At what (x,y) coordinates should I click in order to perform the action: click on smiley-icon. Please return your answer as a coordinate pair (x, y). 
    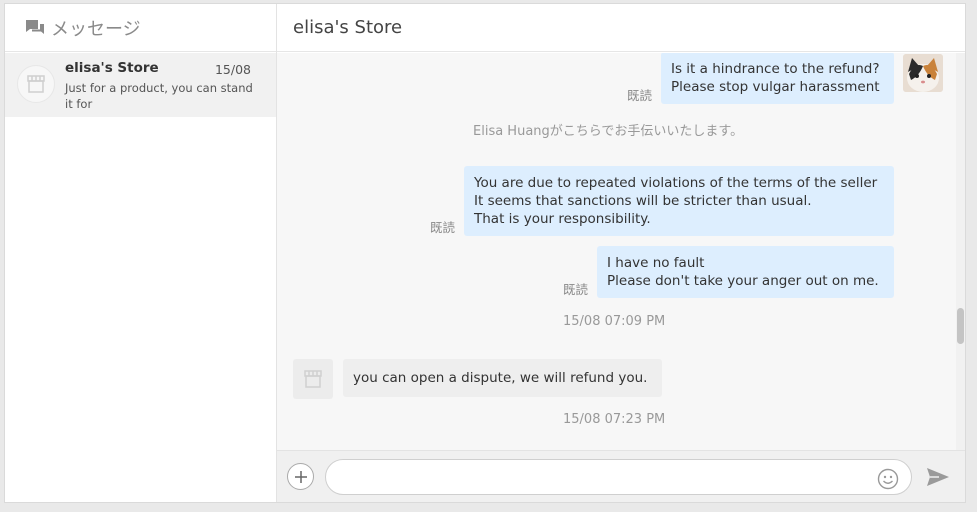
    Looking at the image, I should click on (888, 479).